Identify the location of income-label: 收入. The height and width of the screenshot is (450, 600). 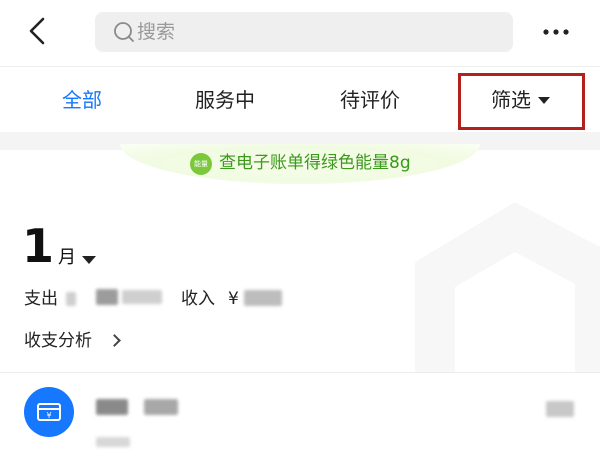
(198, 299).